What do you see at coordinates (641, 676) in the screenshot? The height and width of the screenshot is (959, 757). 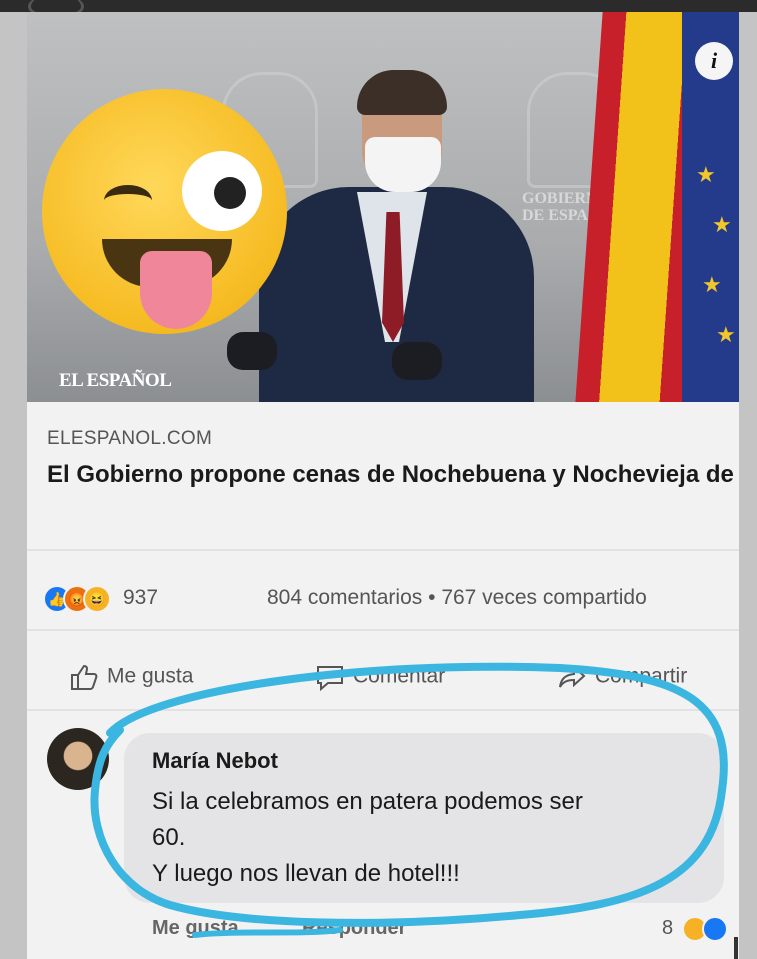 I see `share-label: Compartir` at bounding box center [641, 676].